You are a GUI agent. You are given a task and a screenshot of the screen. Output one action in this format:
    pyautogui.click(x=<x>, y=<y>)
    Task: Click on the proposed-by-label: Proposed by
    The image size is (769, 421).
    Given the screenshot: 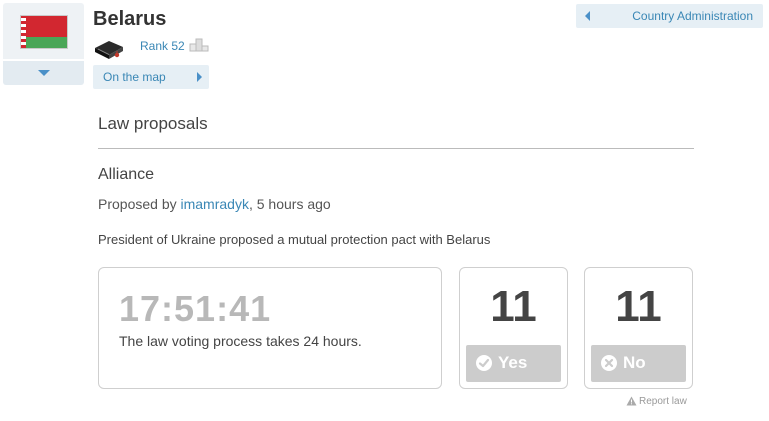 What is the action you would take?
    pyautogui.click(x=137, y=204)
    